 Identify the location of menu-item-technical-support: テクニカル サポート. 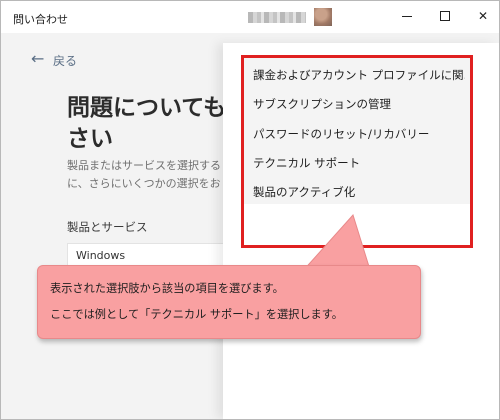
(359, 163).